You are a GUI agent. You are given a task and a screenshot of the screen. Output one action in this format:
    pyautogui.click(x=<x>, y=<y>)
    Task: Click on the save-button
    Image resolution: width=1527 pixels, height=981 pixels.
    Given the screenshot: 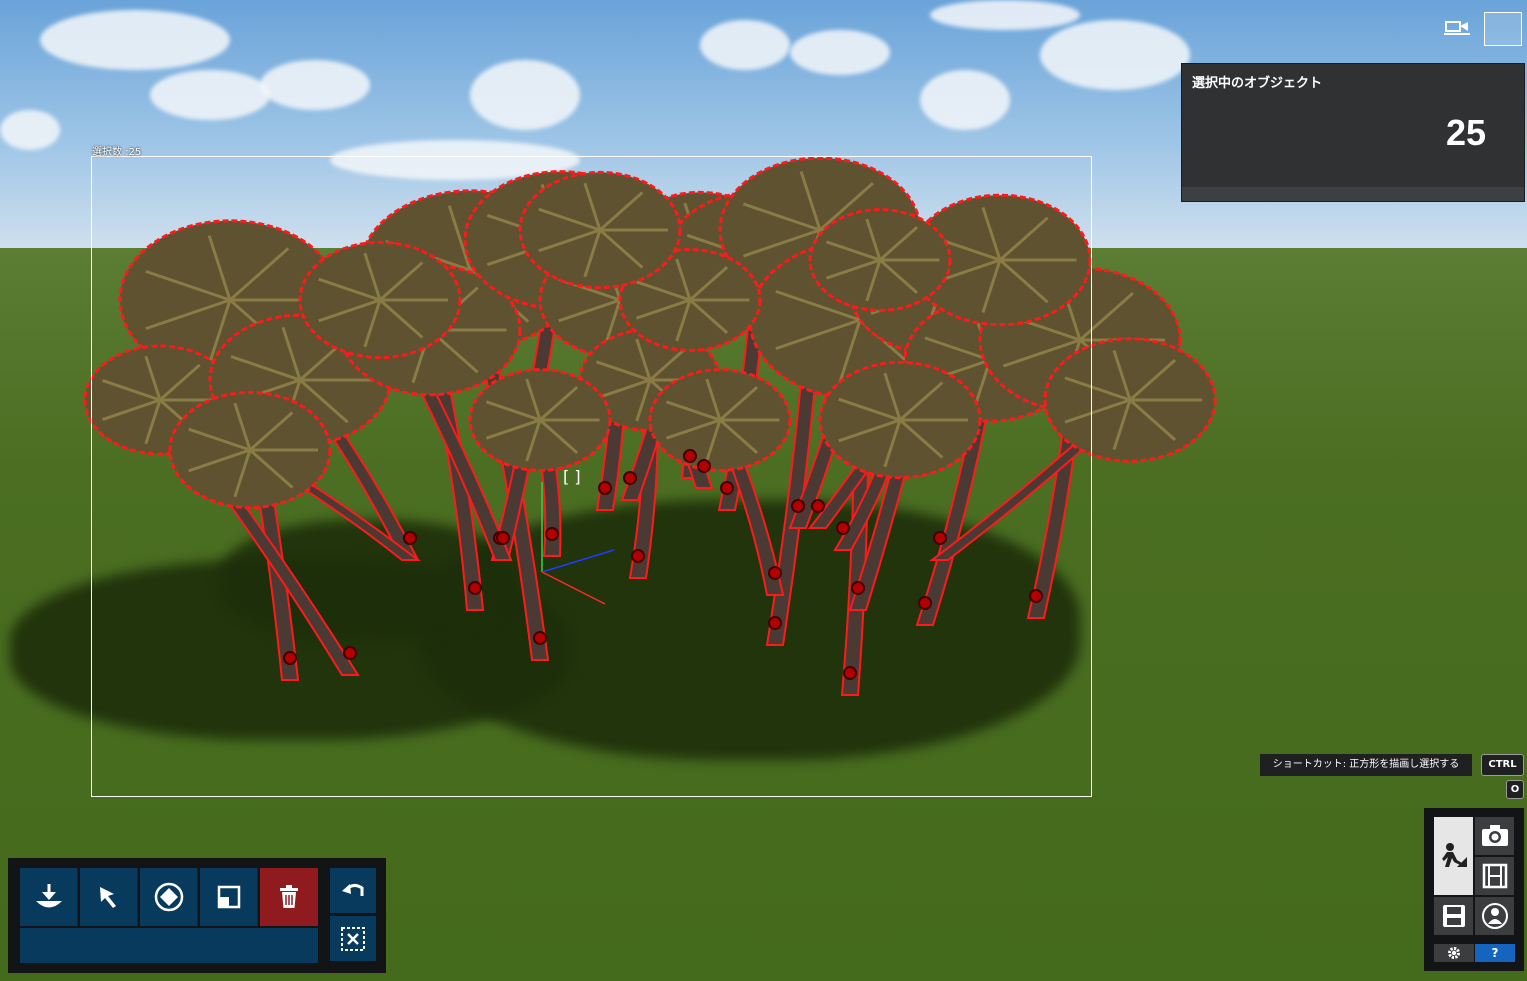 What is the action you would take?
    pyautogui.click(x=1453, y=916)
    